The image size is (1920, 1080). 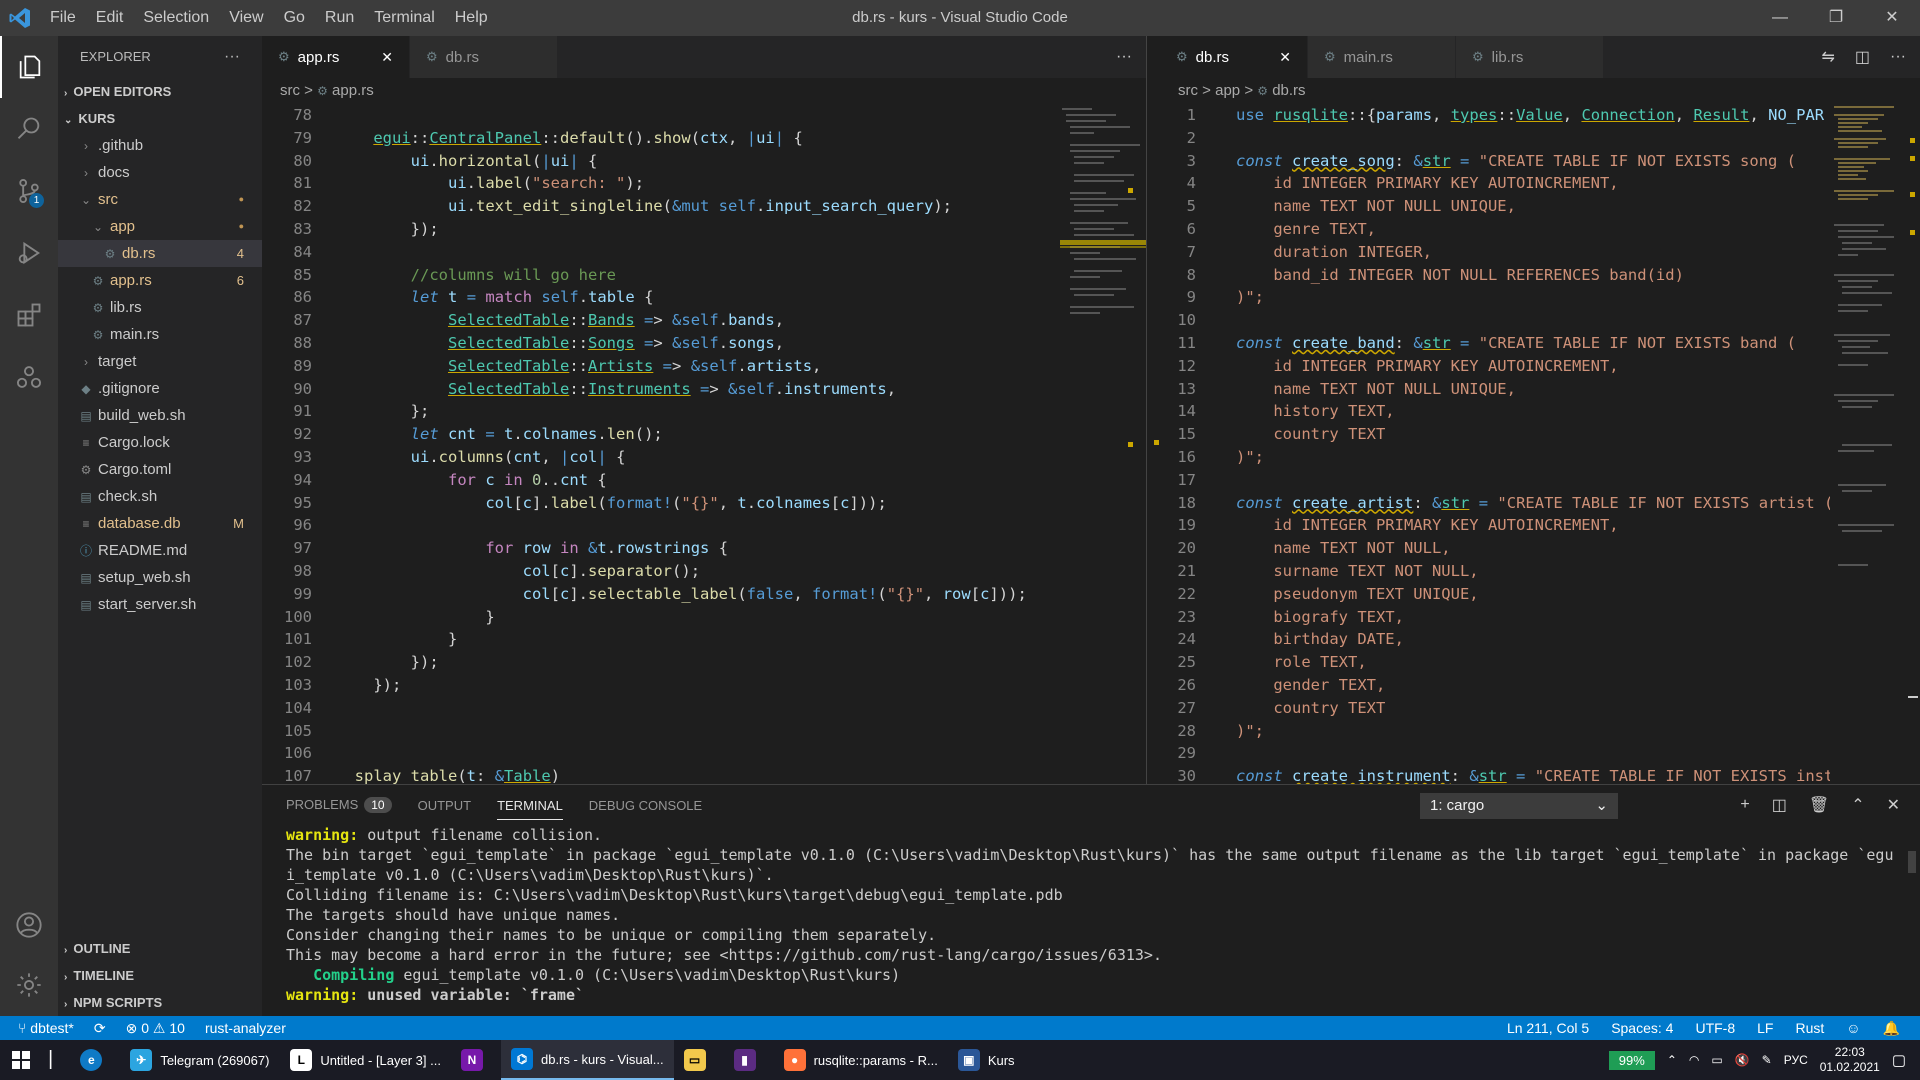 What do you see at coordinates (1288, 90) in the screenshot?
I see `breadcrumb-item: db.rs` at bounding box center [1288, 90].